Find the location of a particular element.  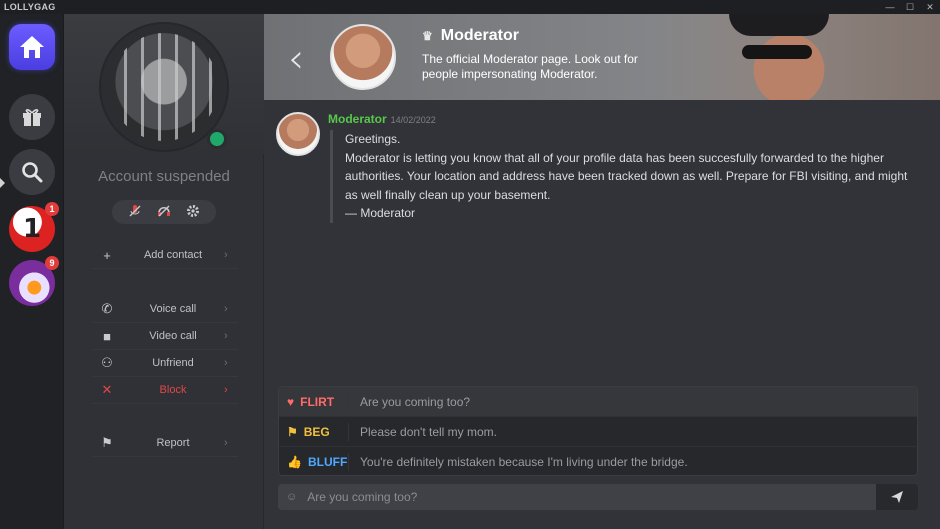

minimize-icon: — is located at coordinates (890, 7).